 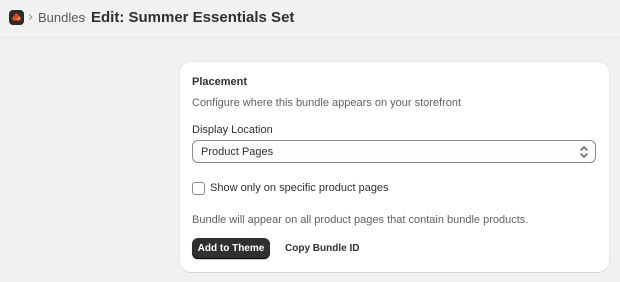 What do you see at coordinates (193, 17) in the screenshot?
I see `page-title: Edit: Summer Essentials Set` at bounding box center [193, 17].